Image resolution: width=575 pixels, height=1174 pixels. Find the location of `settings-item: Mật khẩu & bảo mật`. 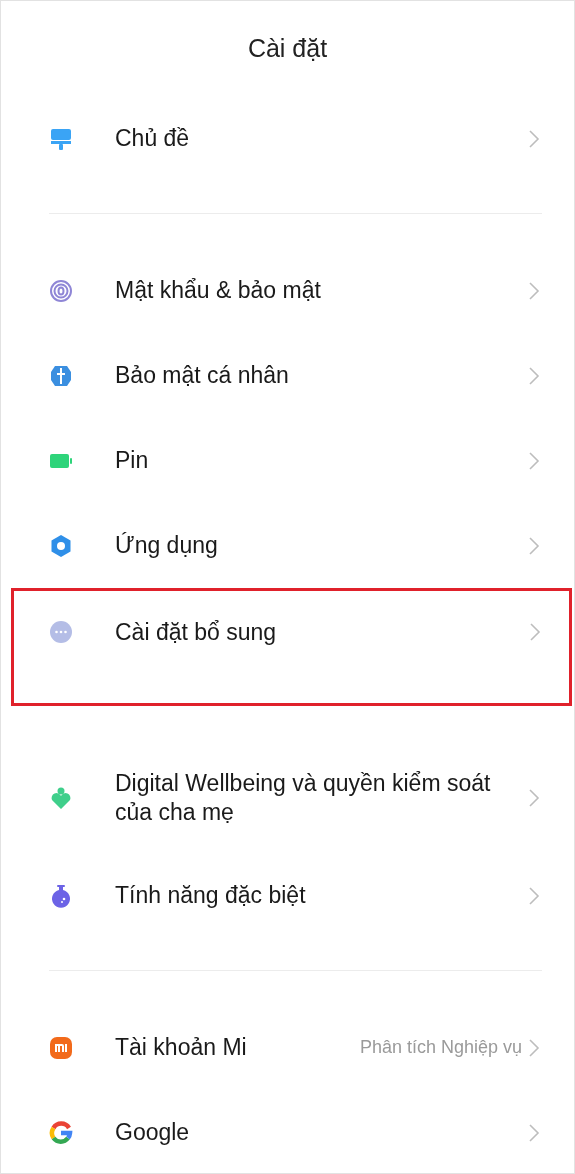

settings-item: Mật khẩu & bảo mật is located at coordinates (287, 290).